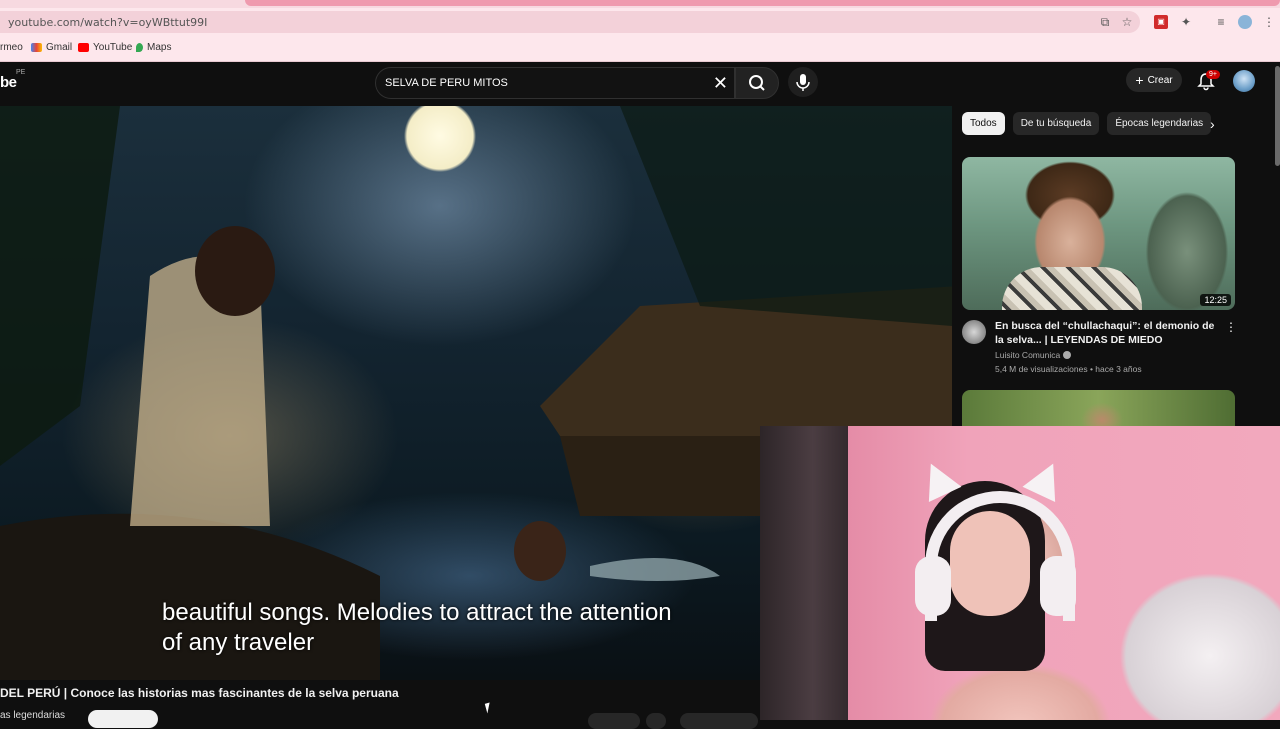  What do you see at coordinates (974, 332) in the screenshot?
I see `channel-avatar` at bounding box center [974, 332].